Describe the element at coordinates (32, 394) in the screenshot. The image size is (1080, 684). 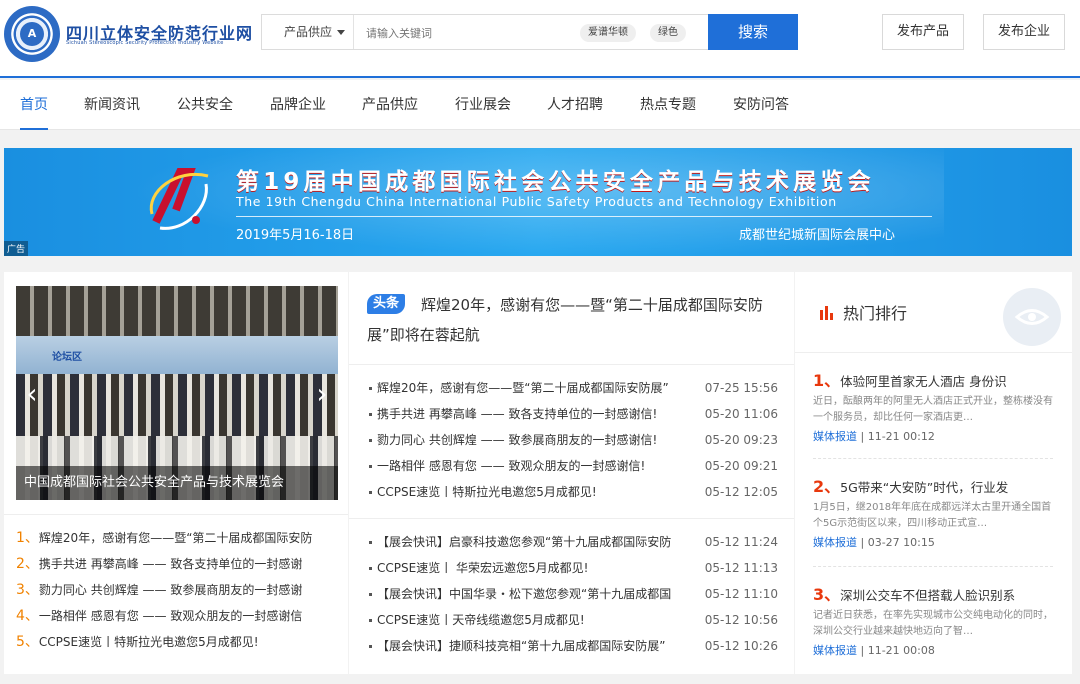
I see `chevron-left-icon: ‹` at that location.